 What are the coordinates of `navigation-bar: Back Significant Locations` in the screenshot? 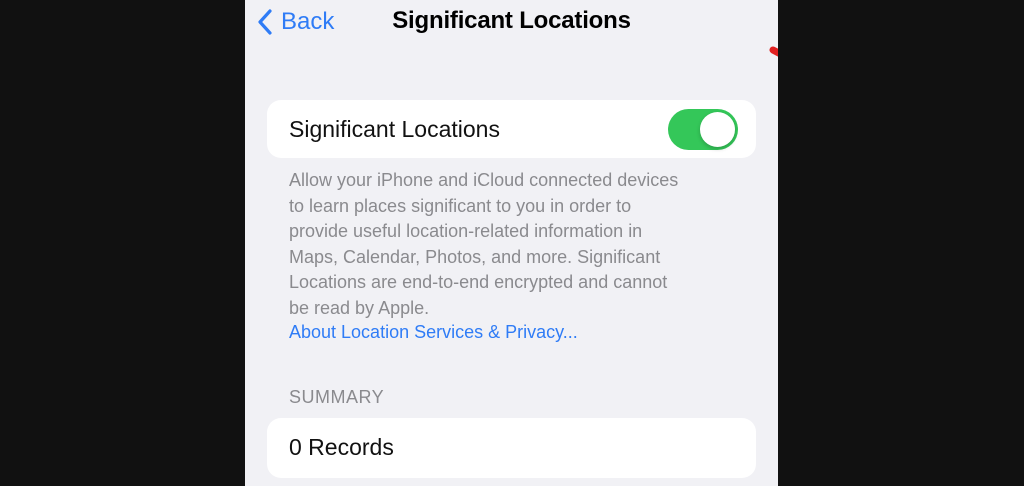 It's located at (511, 22).